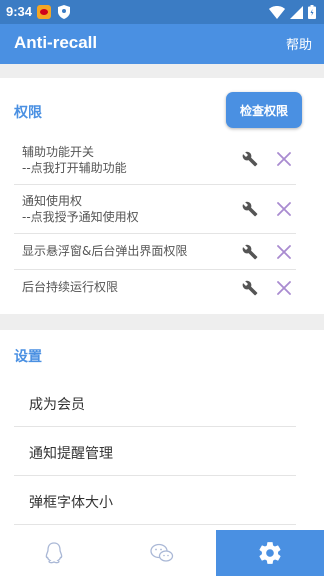  I want to click on wechat-icon, so click(162, 552).